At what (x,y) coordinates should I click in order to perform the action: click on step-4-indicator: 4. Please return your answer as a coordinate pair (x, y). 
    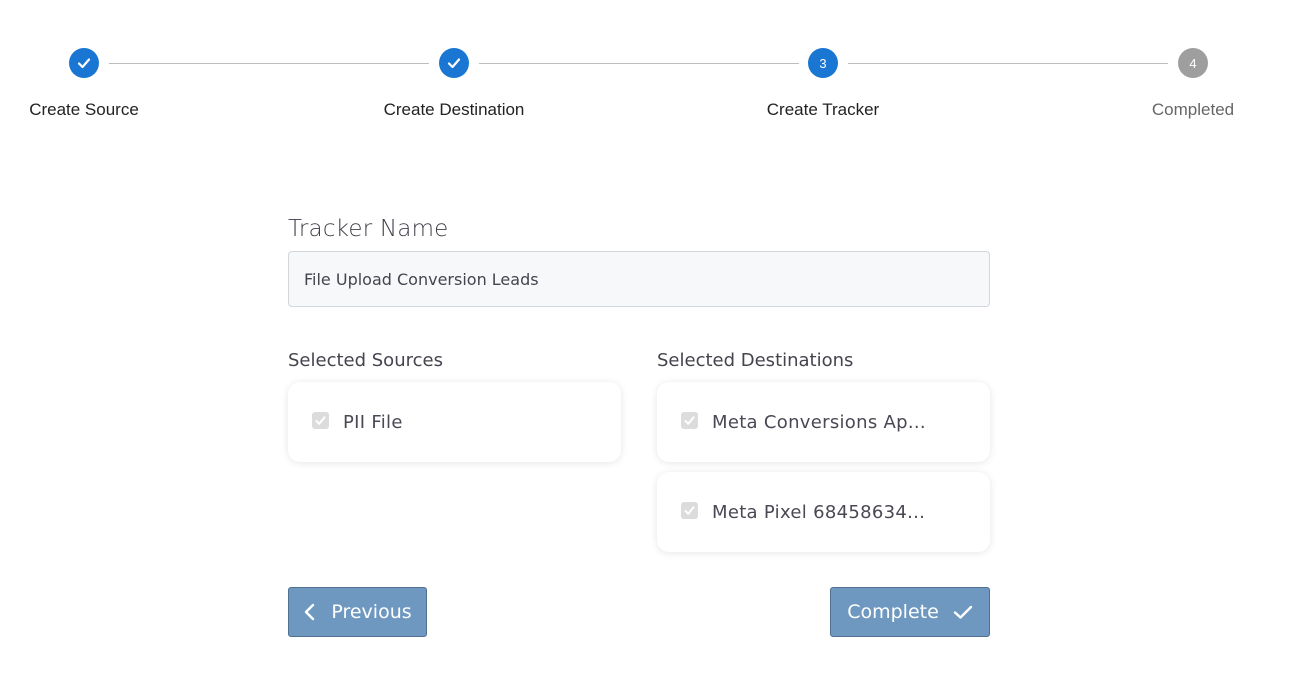
    Looking at the image, I should click on (1193, 63).